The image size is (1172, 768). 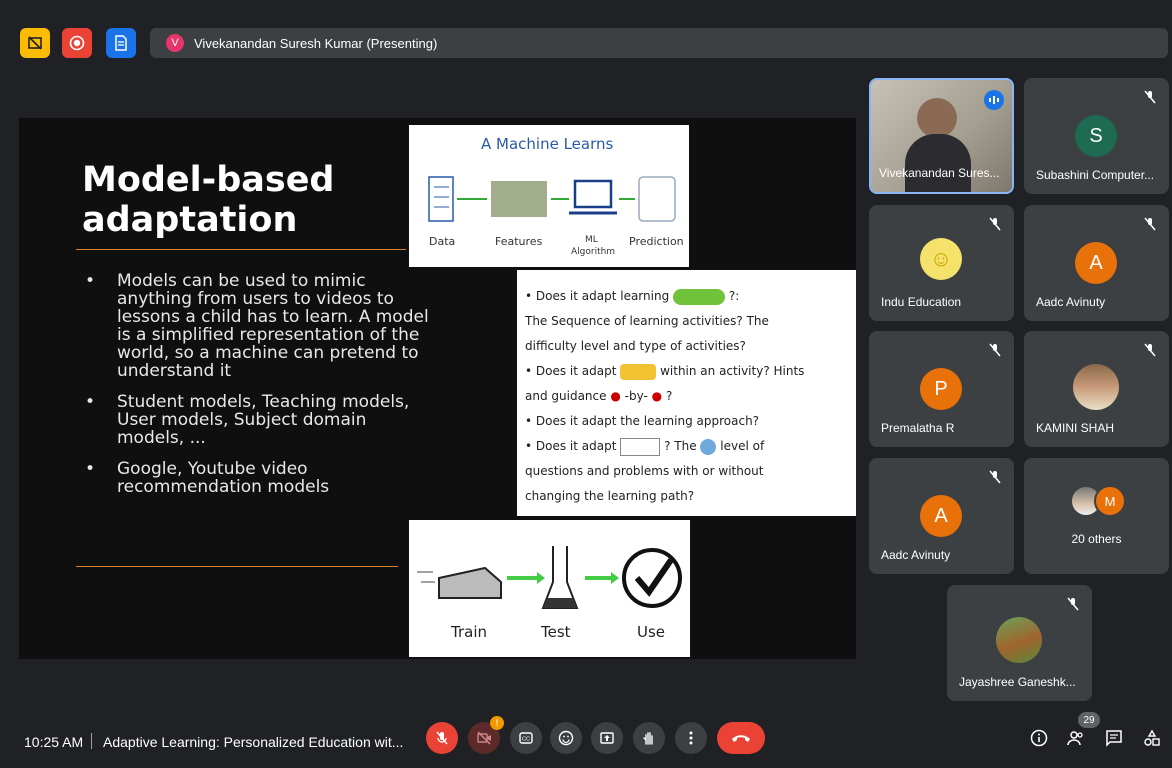 I want to click on activities-button, so click(x=1152, y=738).